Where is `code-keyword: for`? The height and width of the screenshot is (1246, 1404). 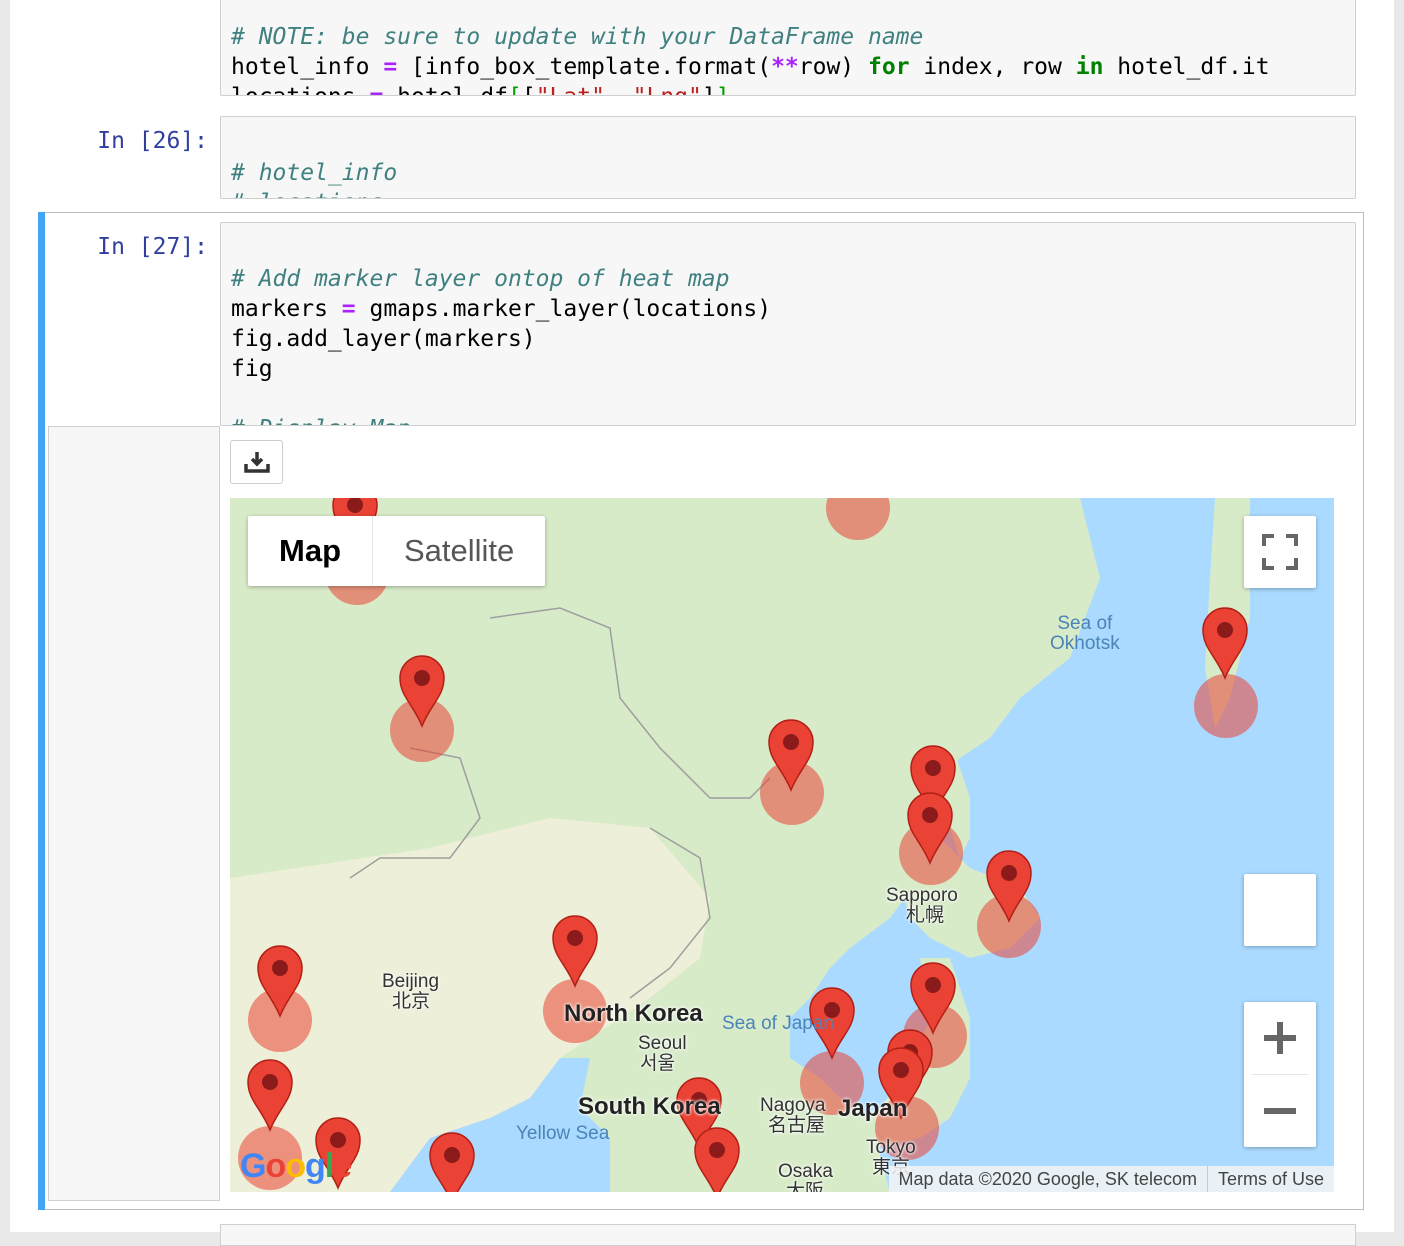 code-keyword: for is located at coordinates (889, 67).